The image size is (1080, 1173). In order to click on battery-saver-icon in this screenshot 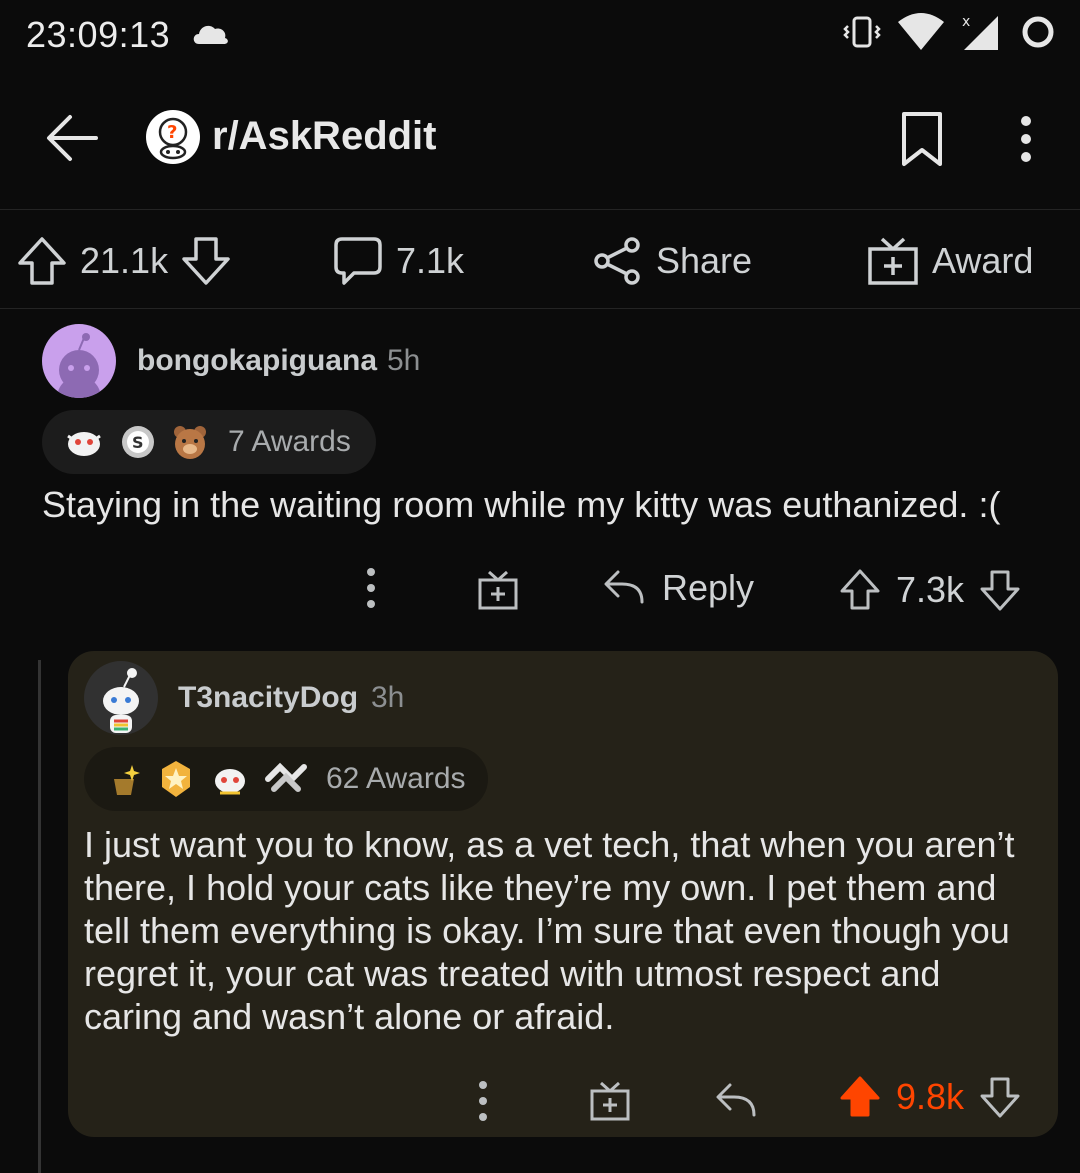, I will do `click(1038, 32)`.